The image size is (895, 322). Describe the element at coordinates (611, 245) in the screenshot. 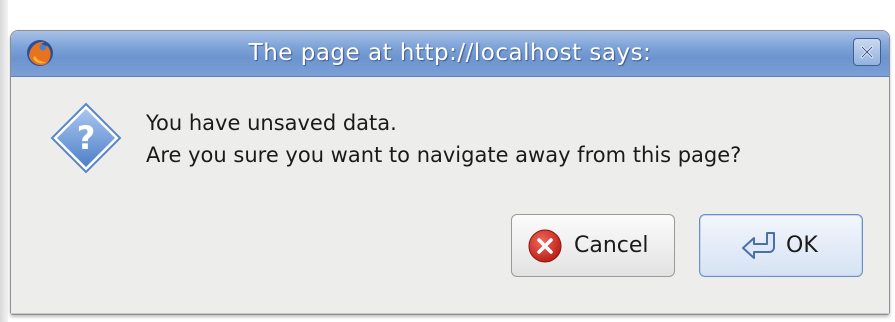

I see `cancel-label: Cancel` at that location.